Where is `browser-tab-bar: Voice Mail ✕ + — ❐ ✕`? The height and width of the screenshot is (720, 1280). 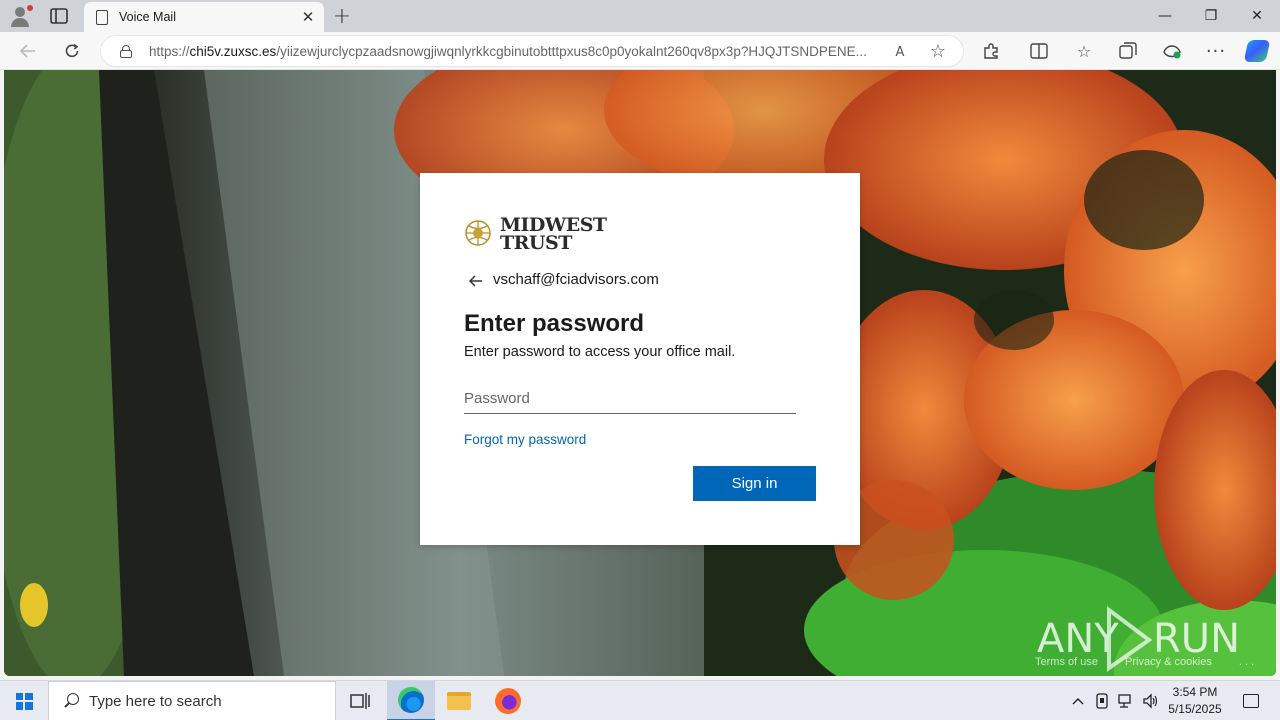 browser-tab-bar: Voice Mail ✕ + — ❐ ✕ is located at coordinates (640, 16).